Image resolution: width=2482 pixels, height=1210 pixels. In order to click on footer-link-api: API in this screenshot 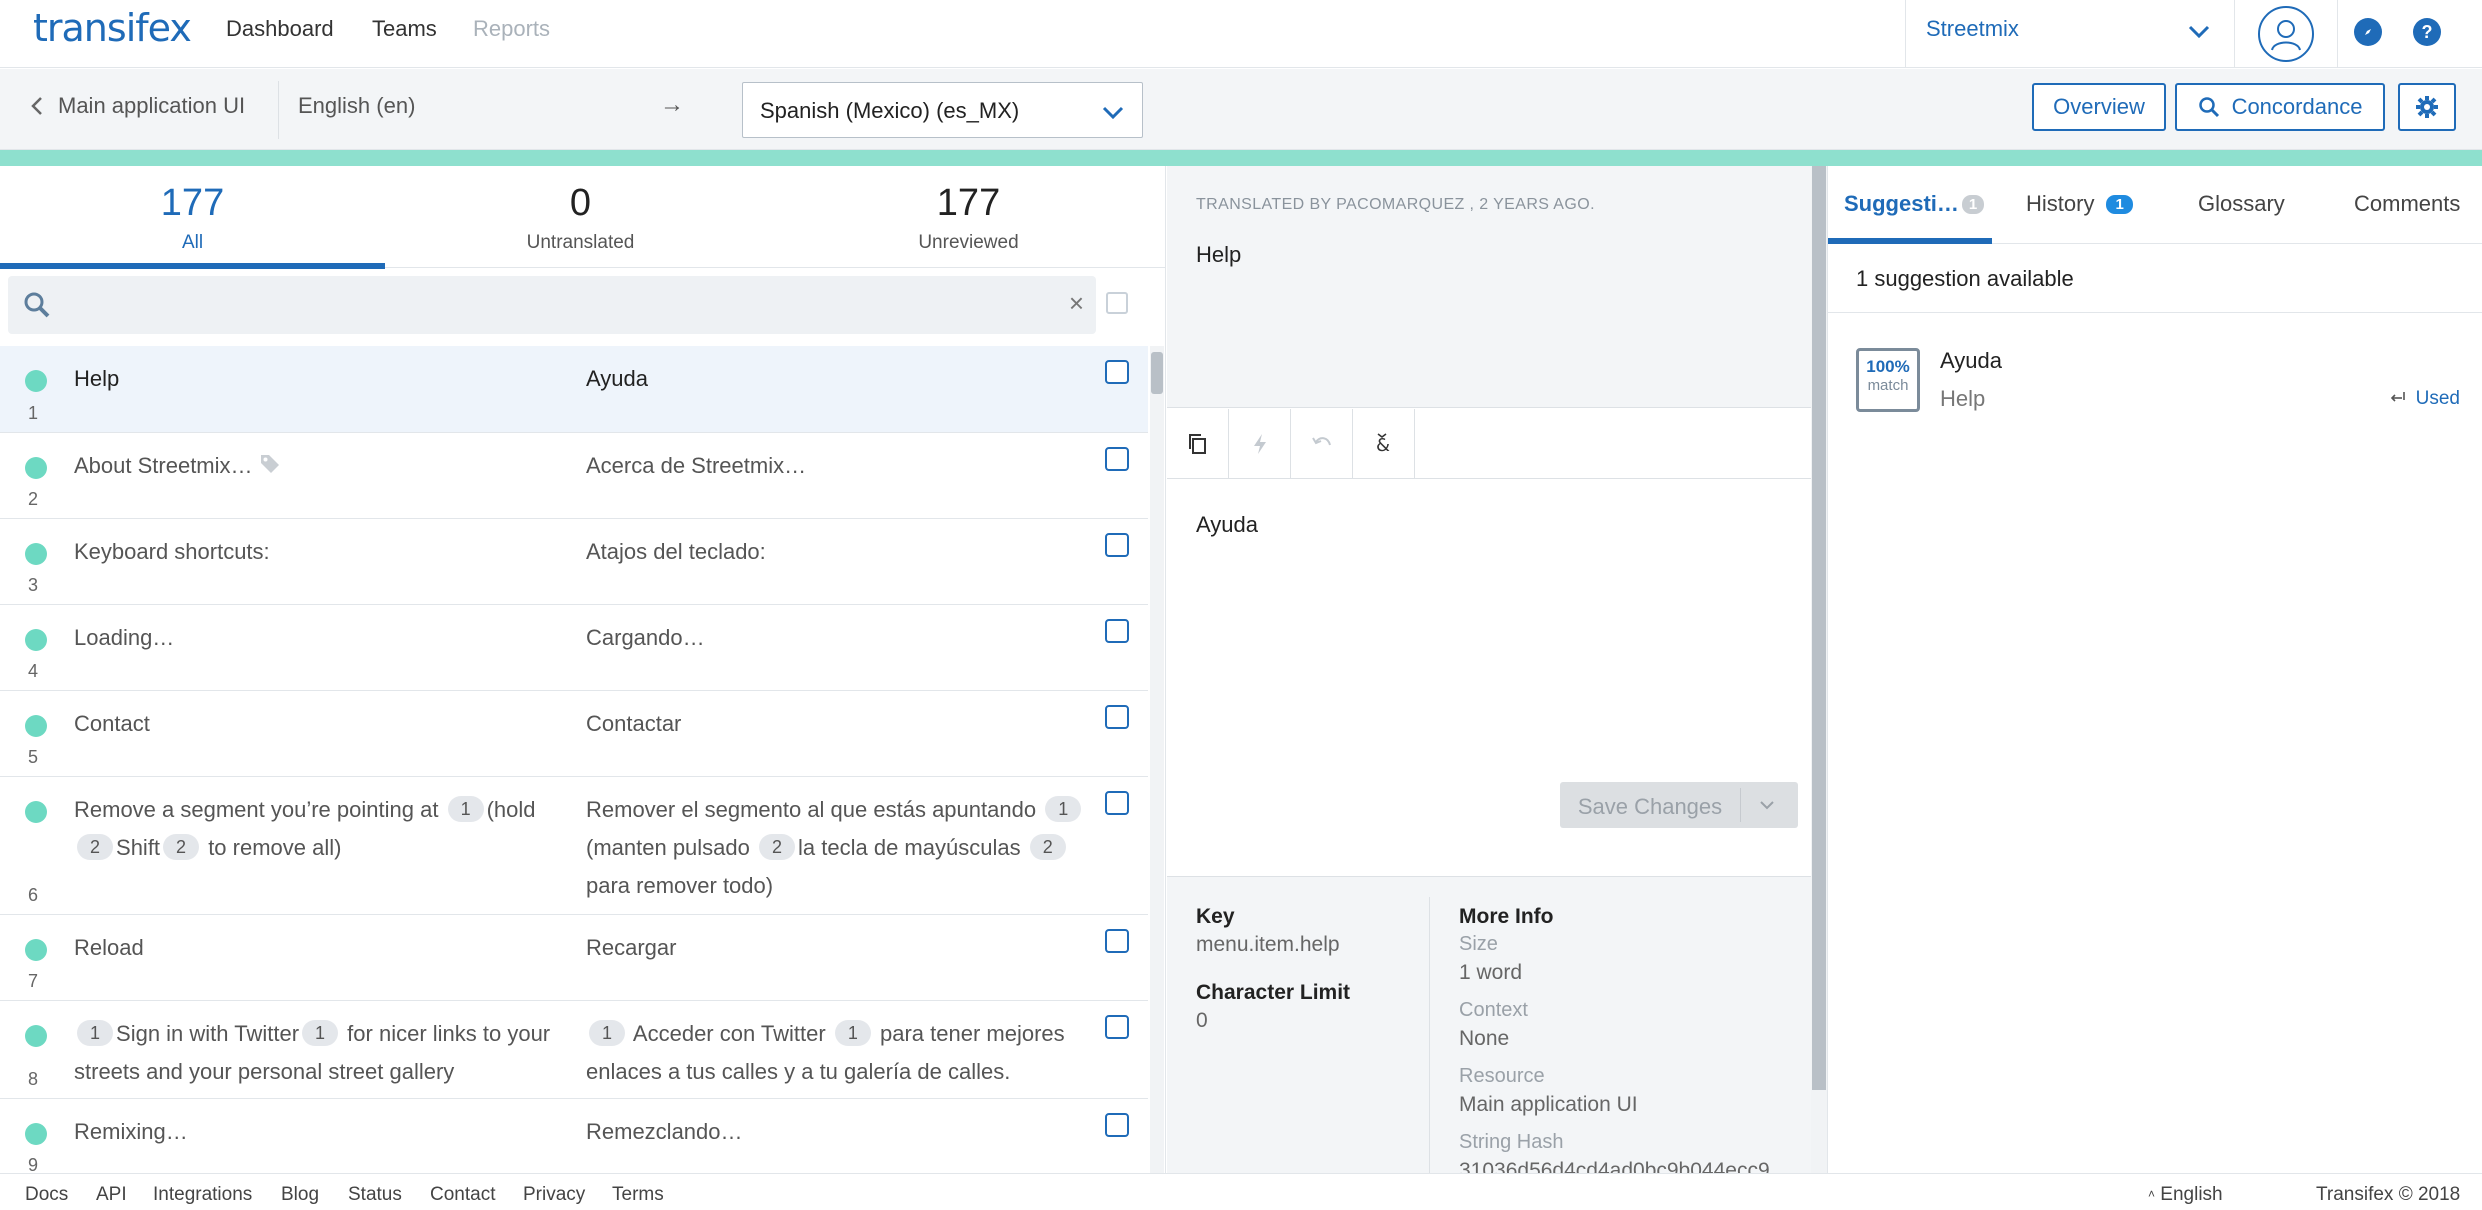, I will do `click(111, 1195)`.